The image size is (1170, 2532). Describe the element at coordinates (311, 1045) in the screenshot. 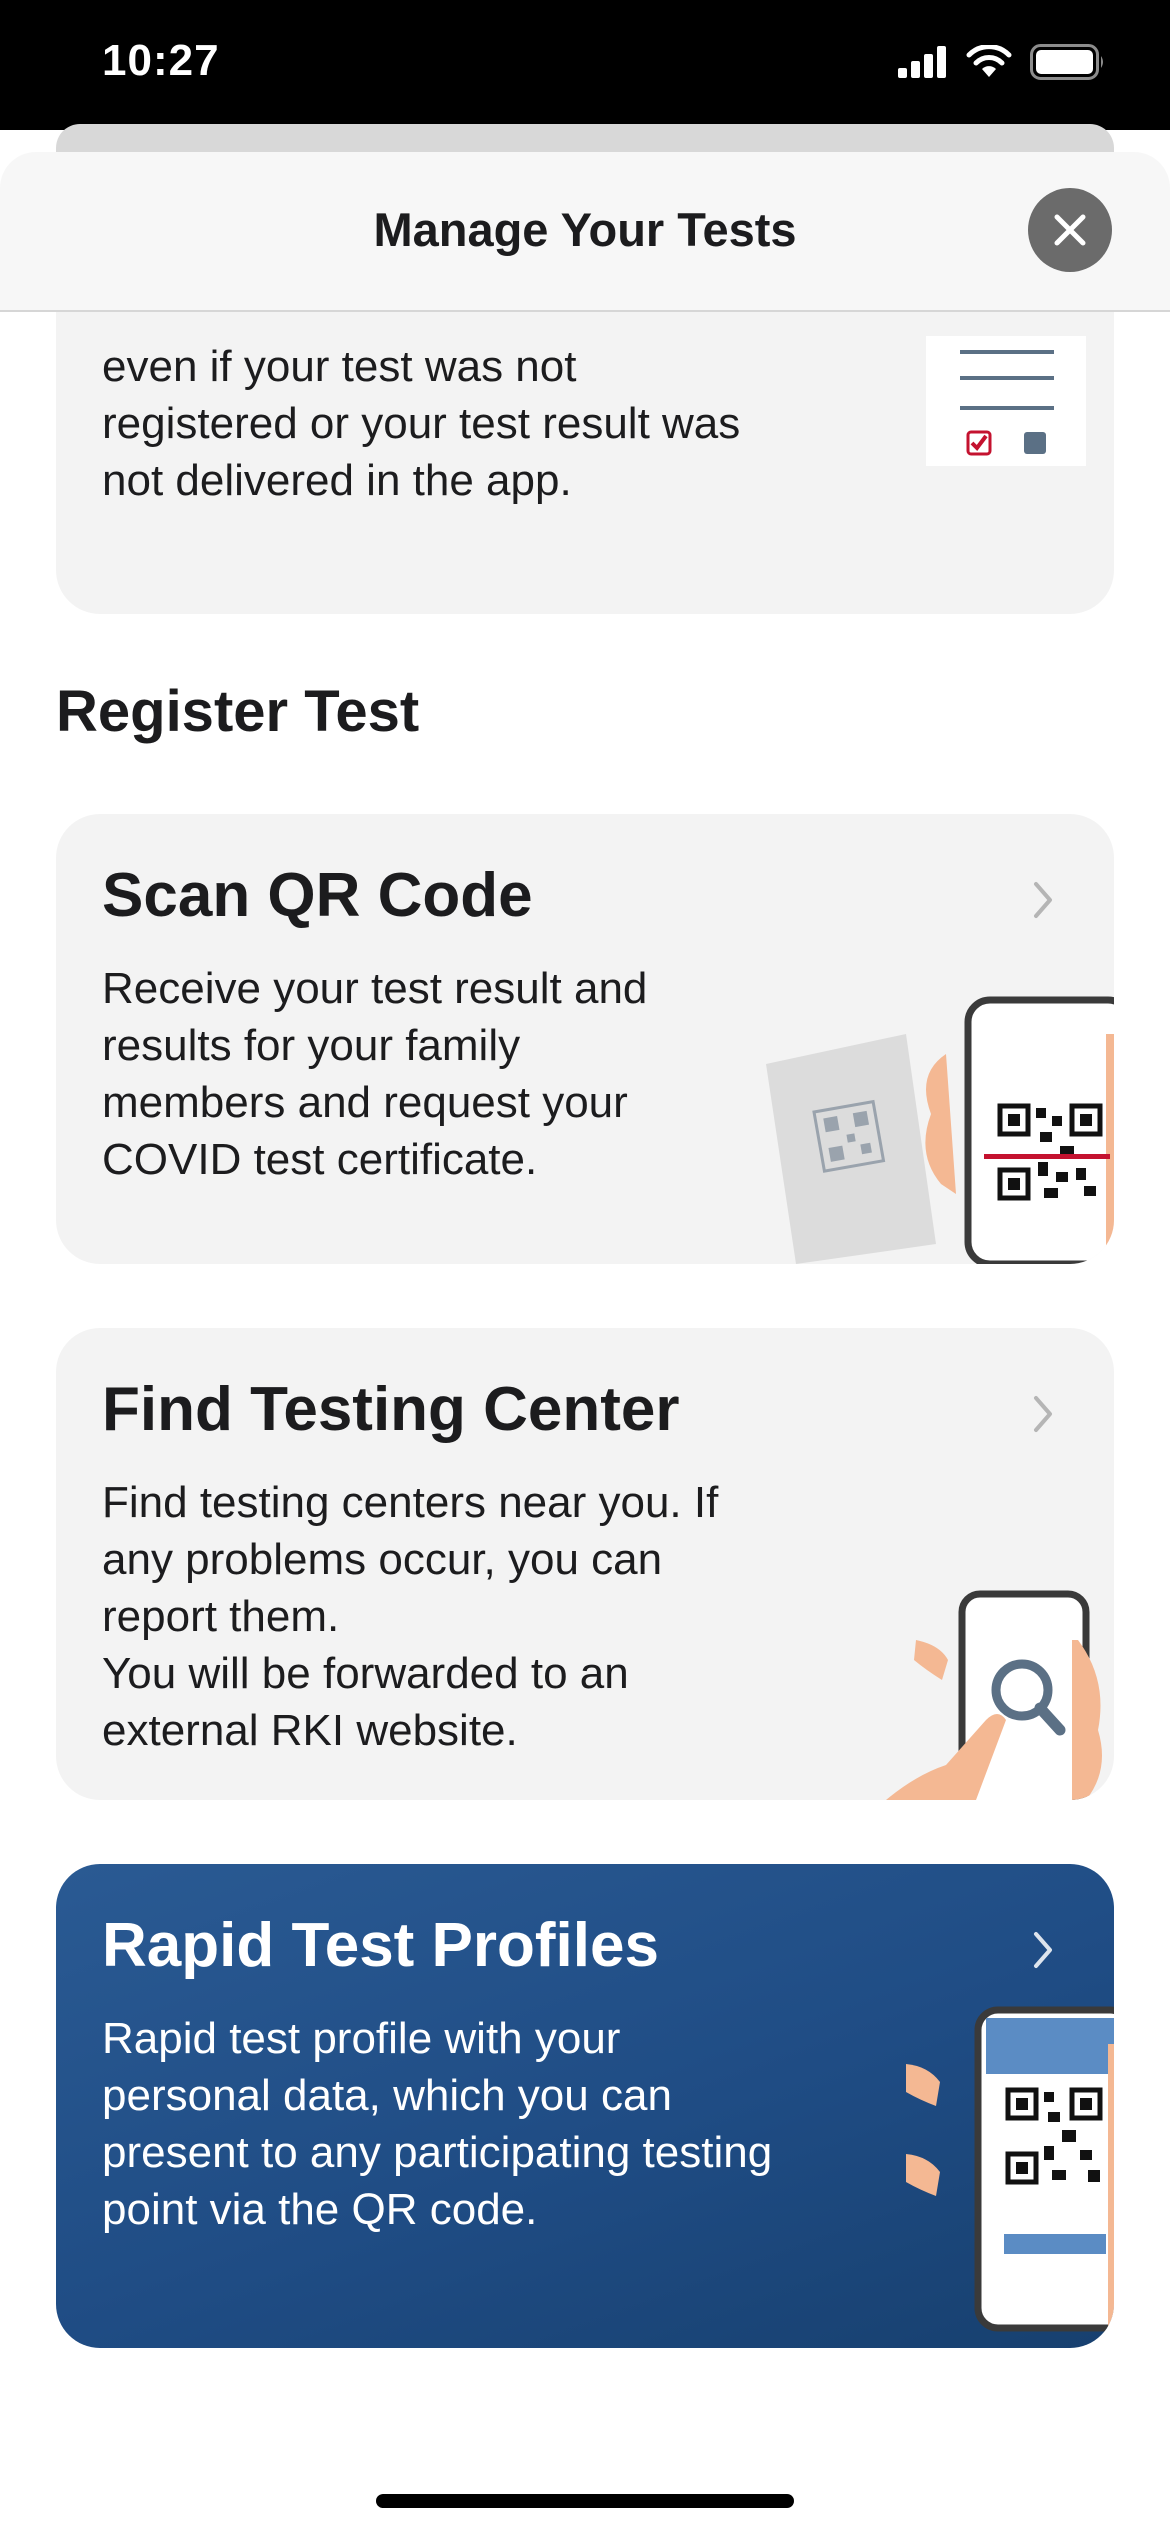

I see `card-line: results for your family` at that location.